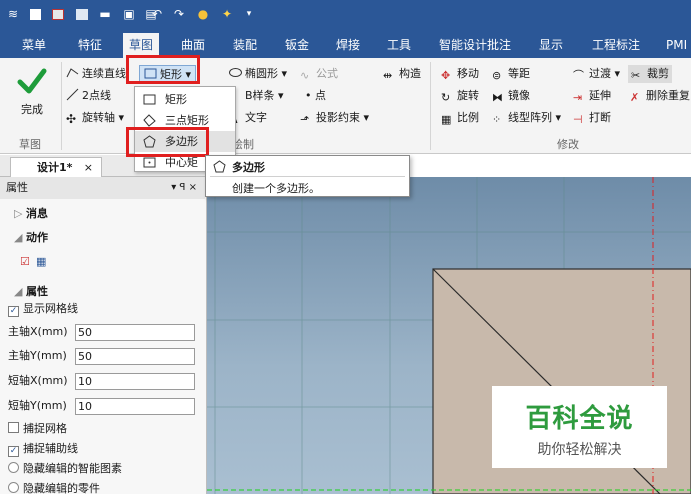  I want to click on move-icon: ✥, so click(446, 75).